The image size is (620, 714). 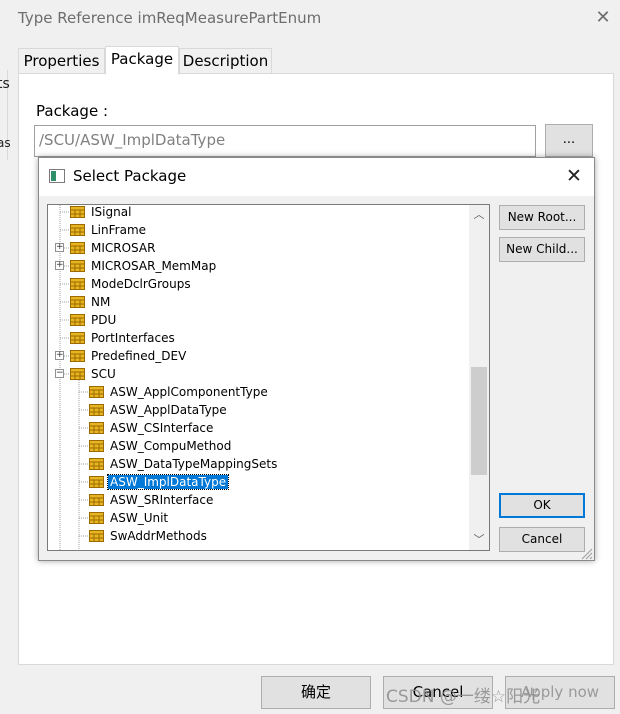 I want to click on tree-item: PortInterfaces, so click(x=123, y=338).